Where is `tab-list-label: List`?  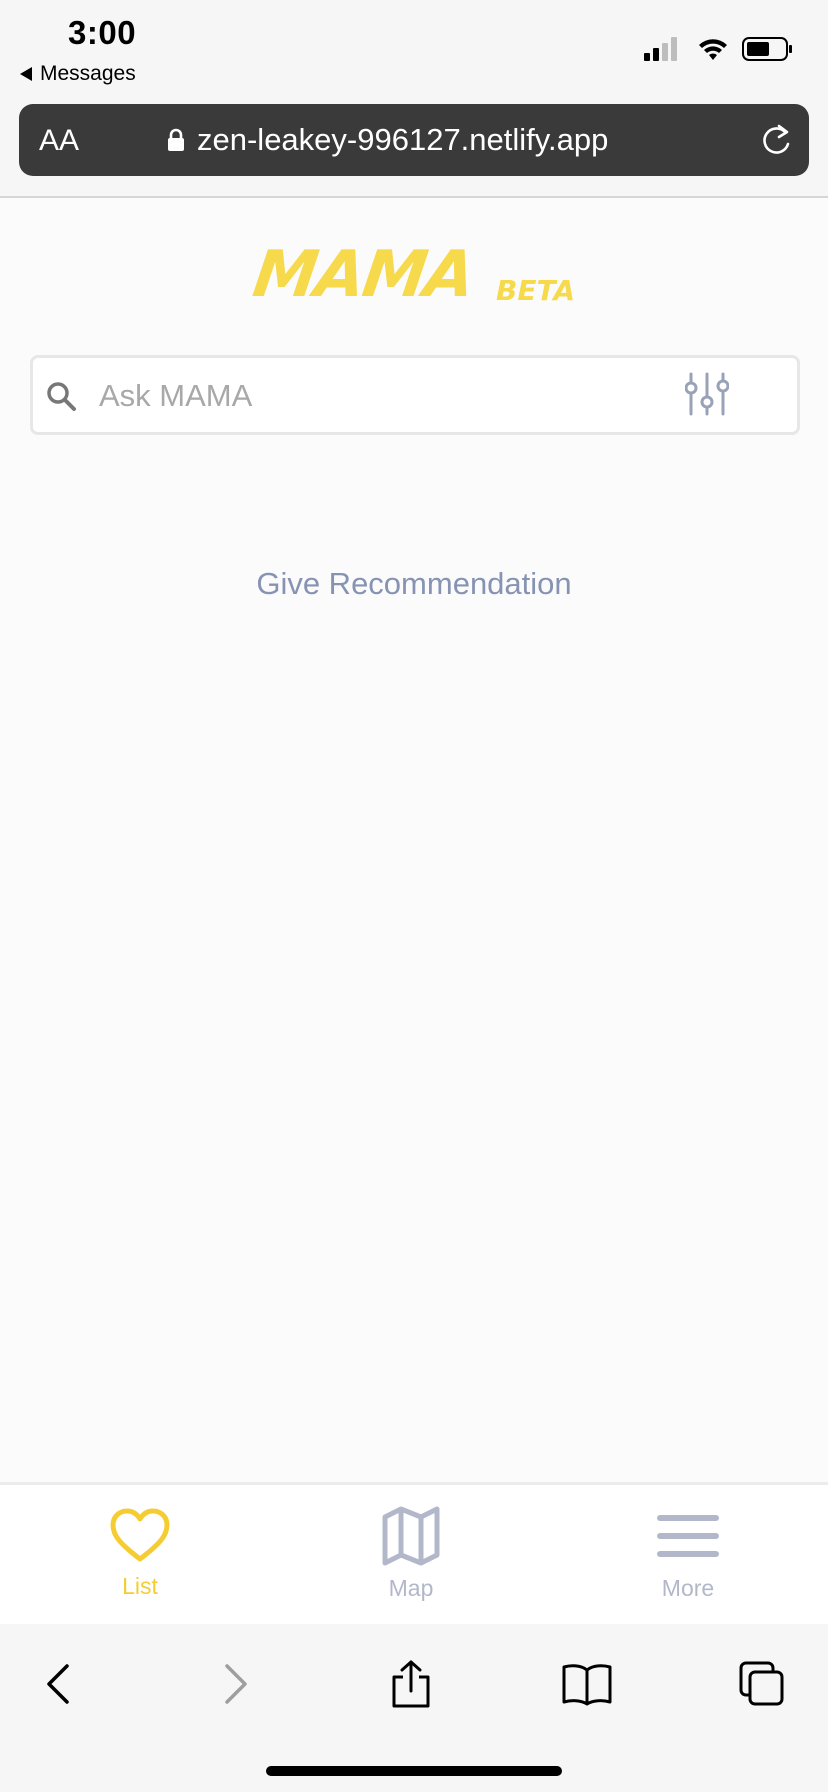 tab-list-label: List is located at coordinates (140, 1586).